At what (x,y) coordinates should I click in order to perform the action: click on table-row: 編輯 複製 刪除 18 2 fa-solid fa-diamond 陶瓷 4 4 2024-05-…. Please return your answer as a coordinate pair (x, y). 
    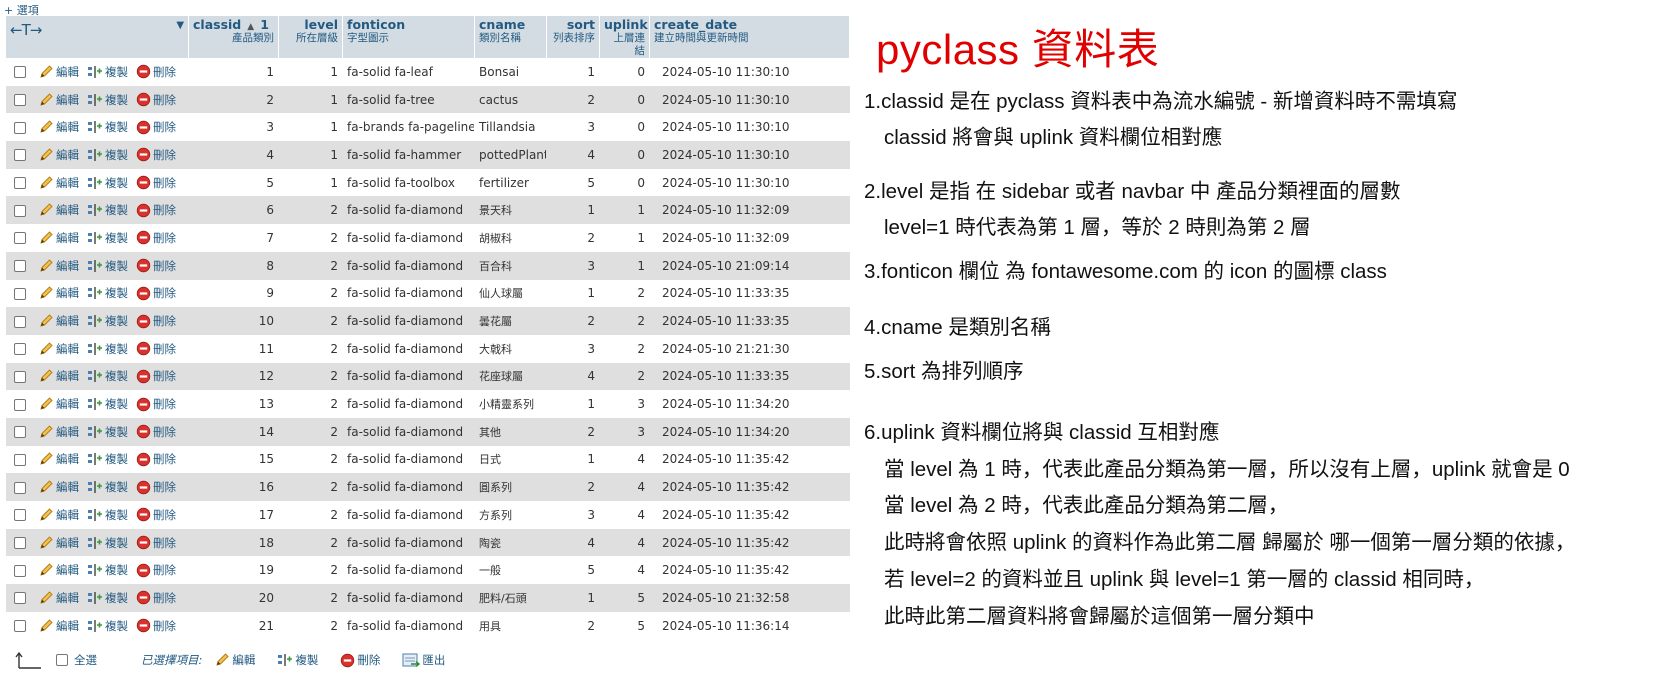
    Looking at the image, I should click on (428, 542).